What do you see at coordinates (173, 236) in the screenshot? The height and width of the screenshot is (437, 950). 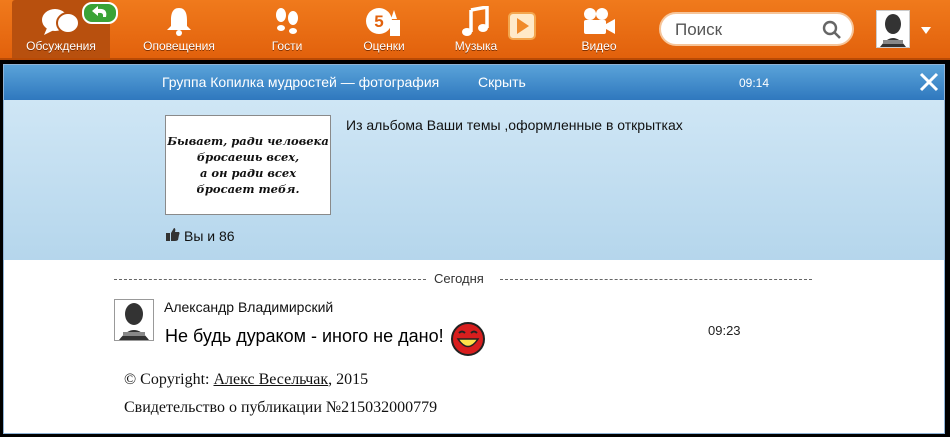 I see `thumbs-up-icon` at bounding box center [173, 236].